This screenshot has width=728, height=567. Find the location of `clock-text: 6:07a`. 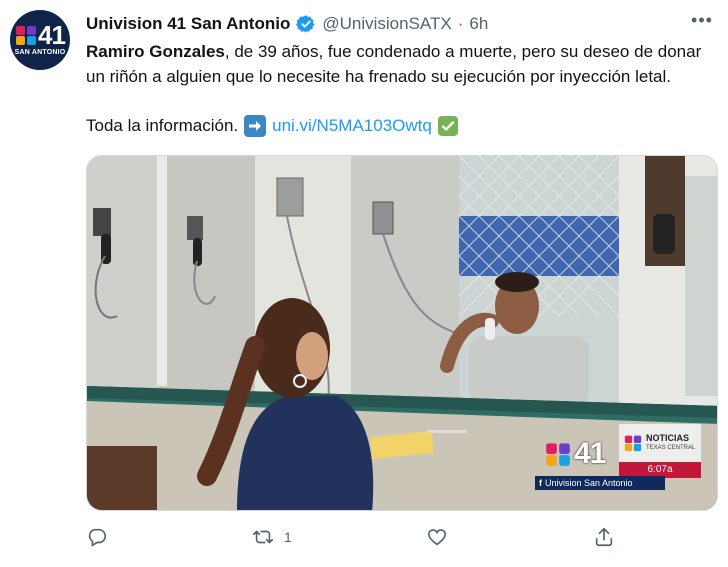

clock-text: 6:07a is located at coordinates (660, 469).